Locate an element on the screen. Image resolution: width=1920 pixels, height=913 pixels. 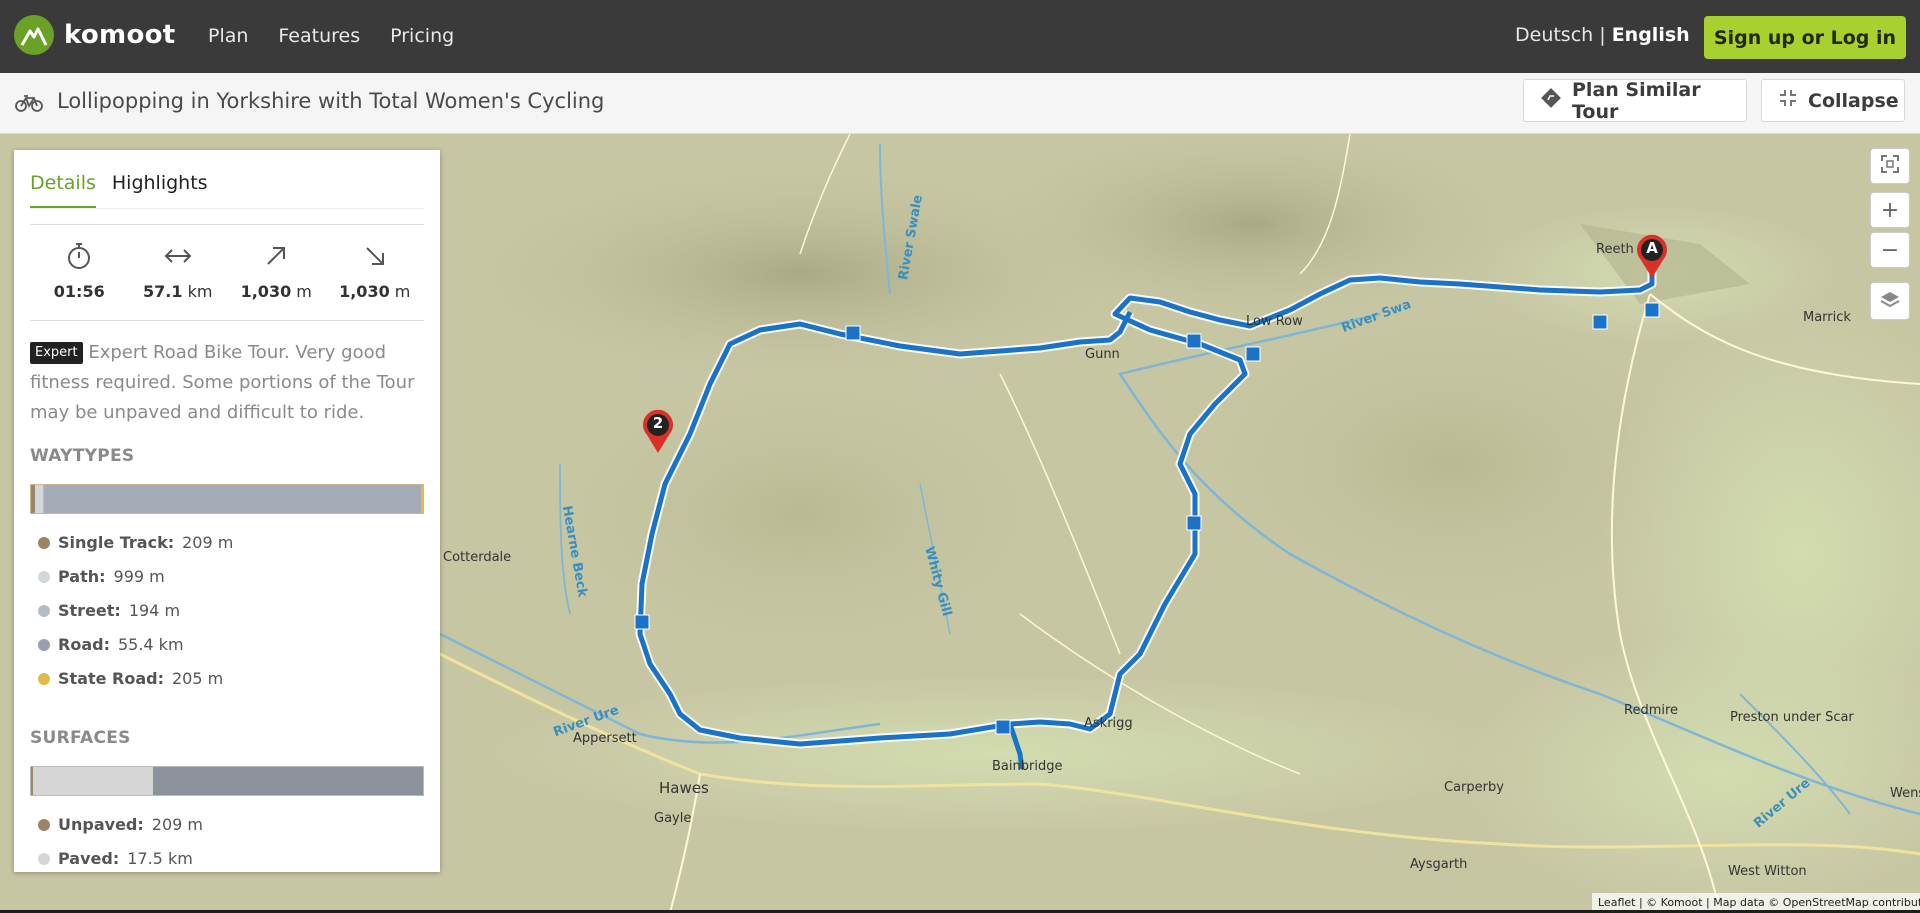
tab-details: Details is located at coordinates (63, 190).